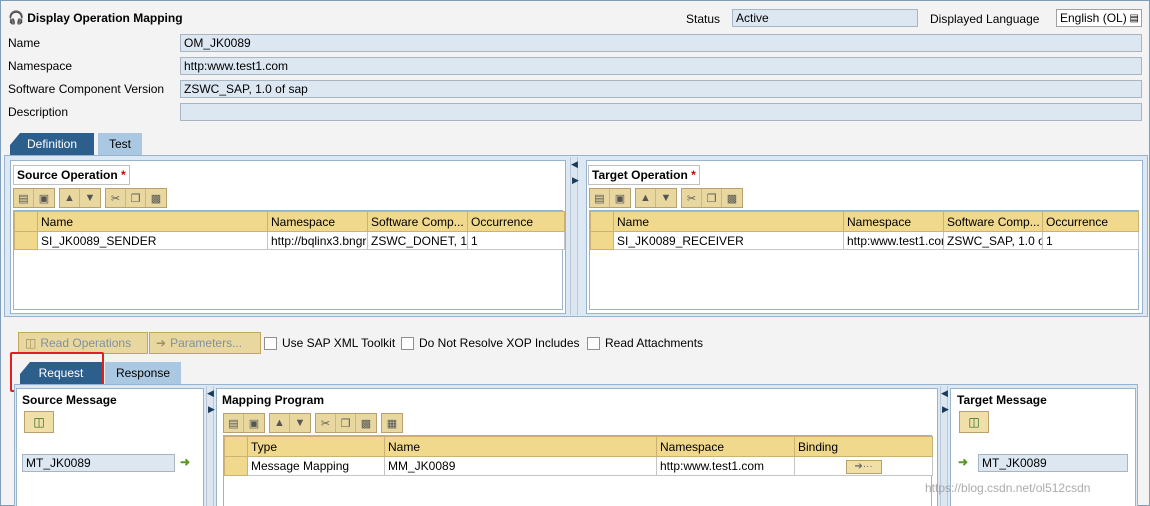  What do you see at coordinates (316, 466) in the screenshot?
I see `cell-type: Message Mapping` at bounding box center [316, 466].